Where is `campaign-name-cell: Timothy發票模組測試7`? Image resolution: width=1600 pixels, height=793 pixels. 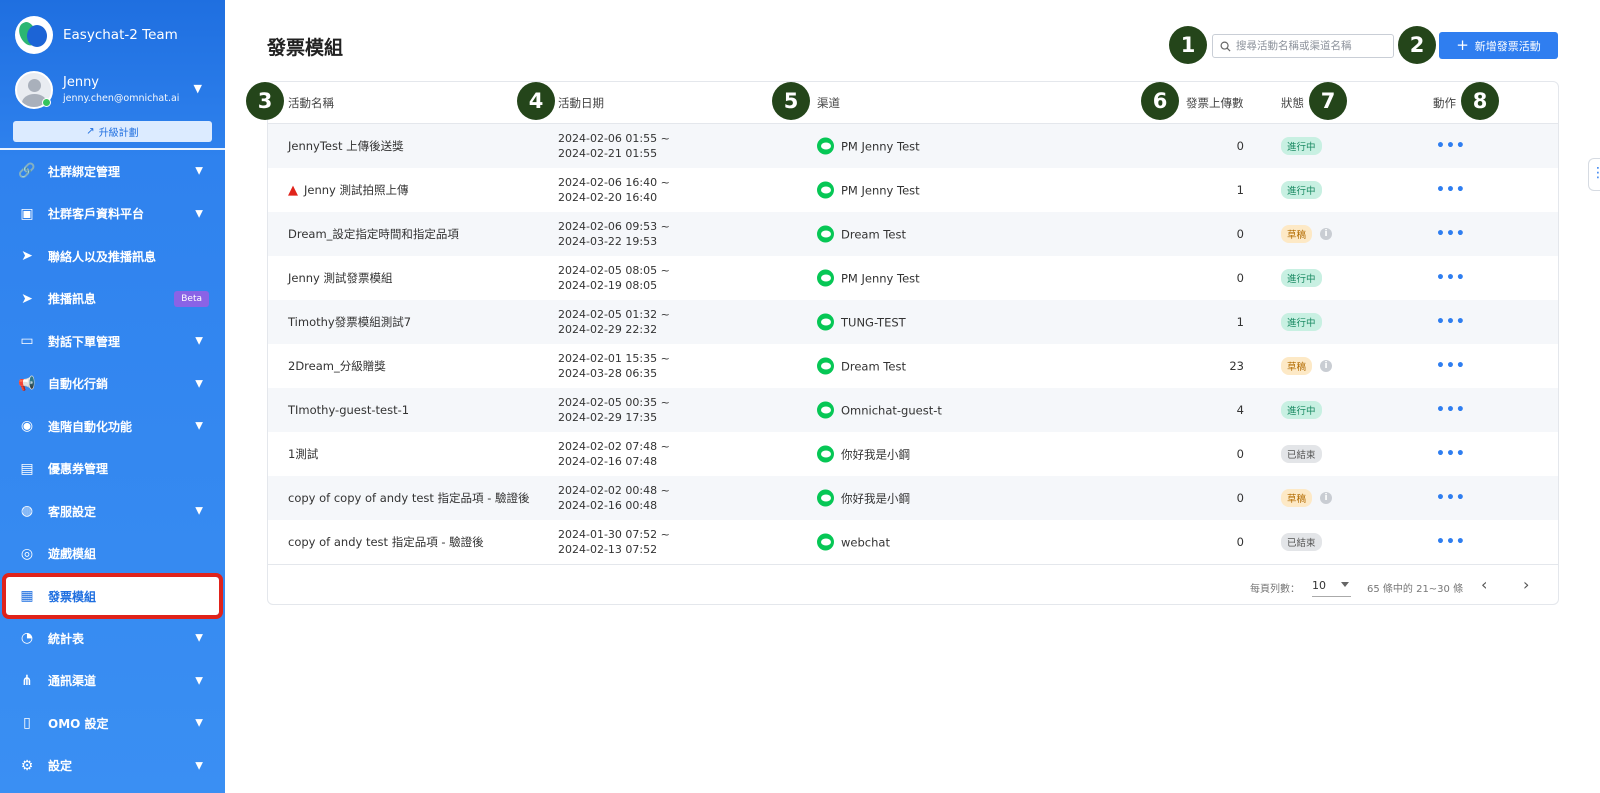
campaign-name-cell: Timothy發票模組測試7 is located at coordinates (349, 322).